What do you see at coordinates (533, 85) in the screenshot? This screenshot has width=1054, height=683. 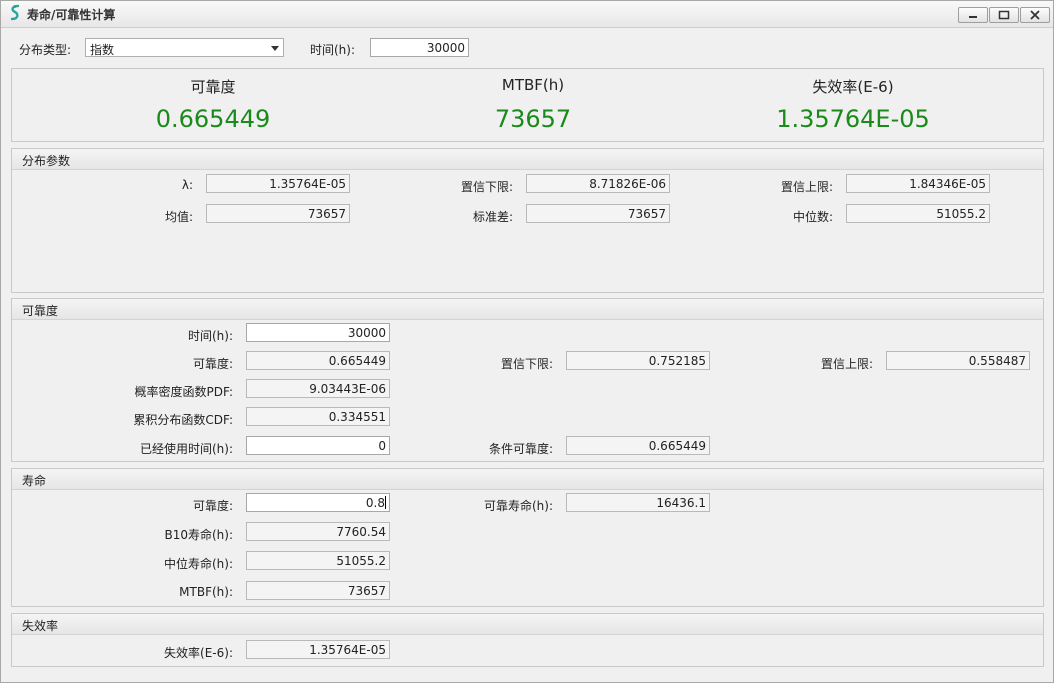 I see `summary-mtbf-label: MTBF(h)` at bounding box center [533, 85].